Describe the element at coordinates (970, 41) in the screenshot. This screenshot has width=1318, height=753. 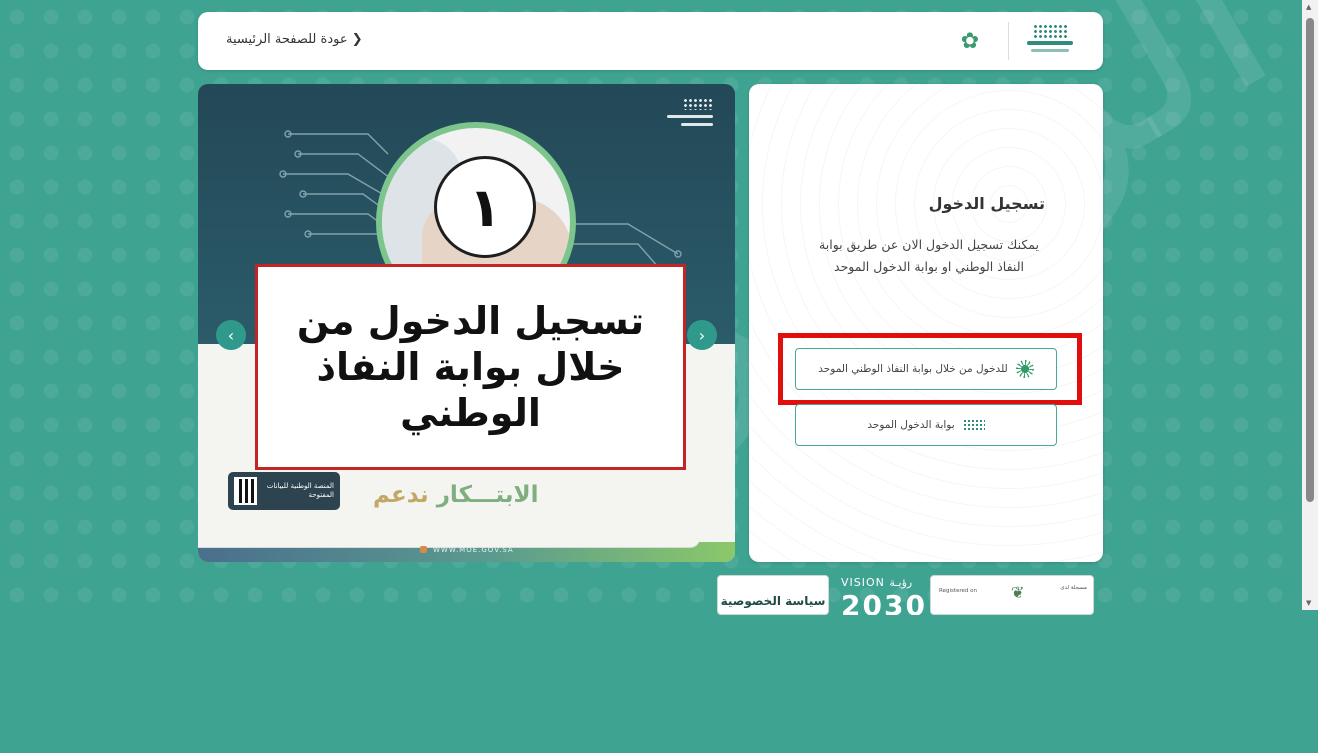
I see `brand-logo: ✿` at that location.